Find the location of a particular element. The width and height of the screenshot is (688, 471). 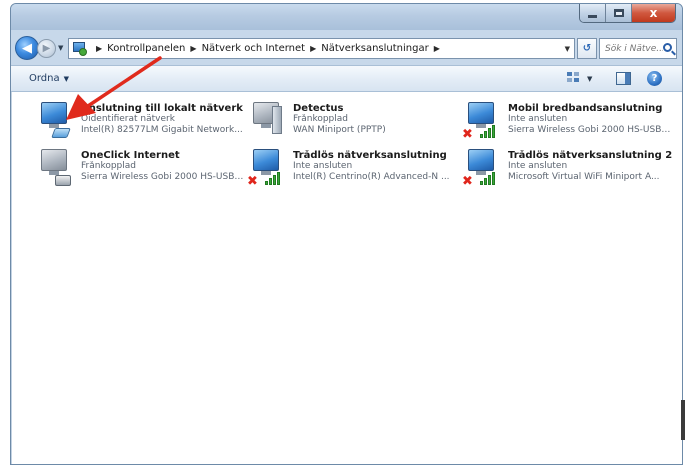

help-icon: ? is located at coordinates (654, 78).